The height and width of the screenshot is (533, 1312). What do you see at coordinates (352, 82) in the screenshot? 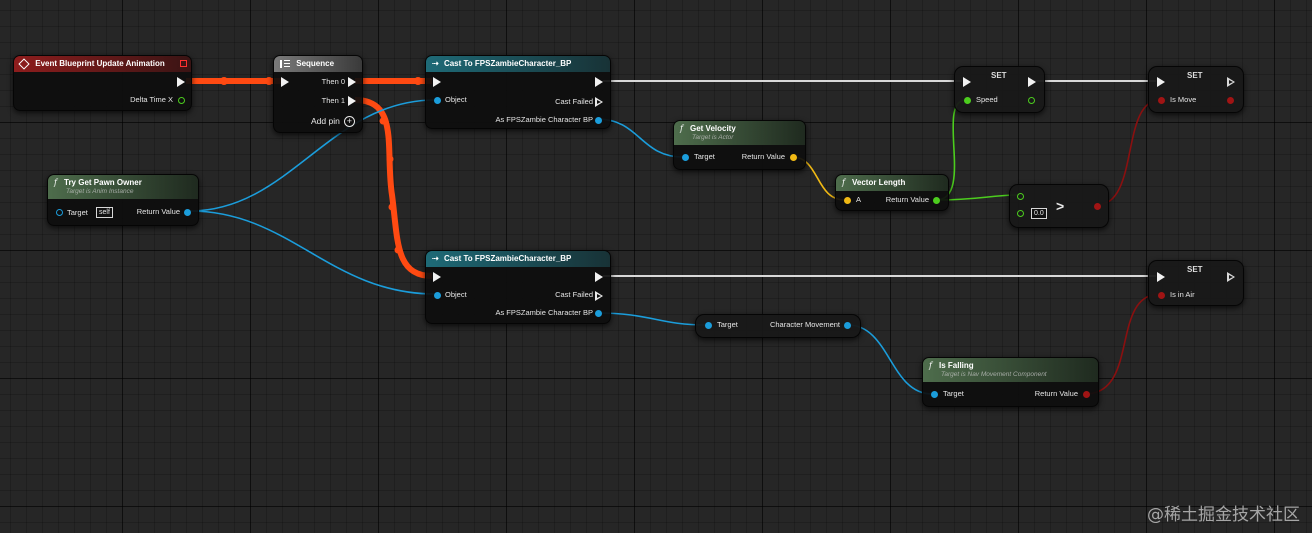
I see `then0-pin` at bounding box center [352, 82].